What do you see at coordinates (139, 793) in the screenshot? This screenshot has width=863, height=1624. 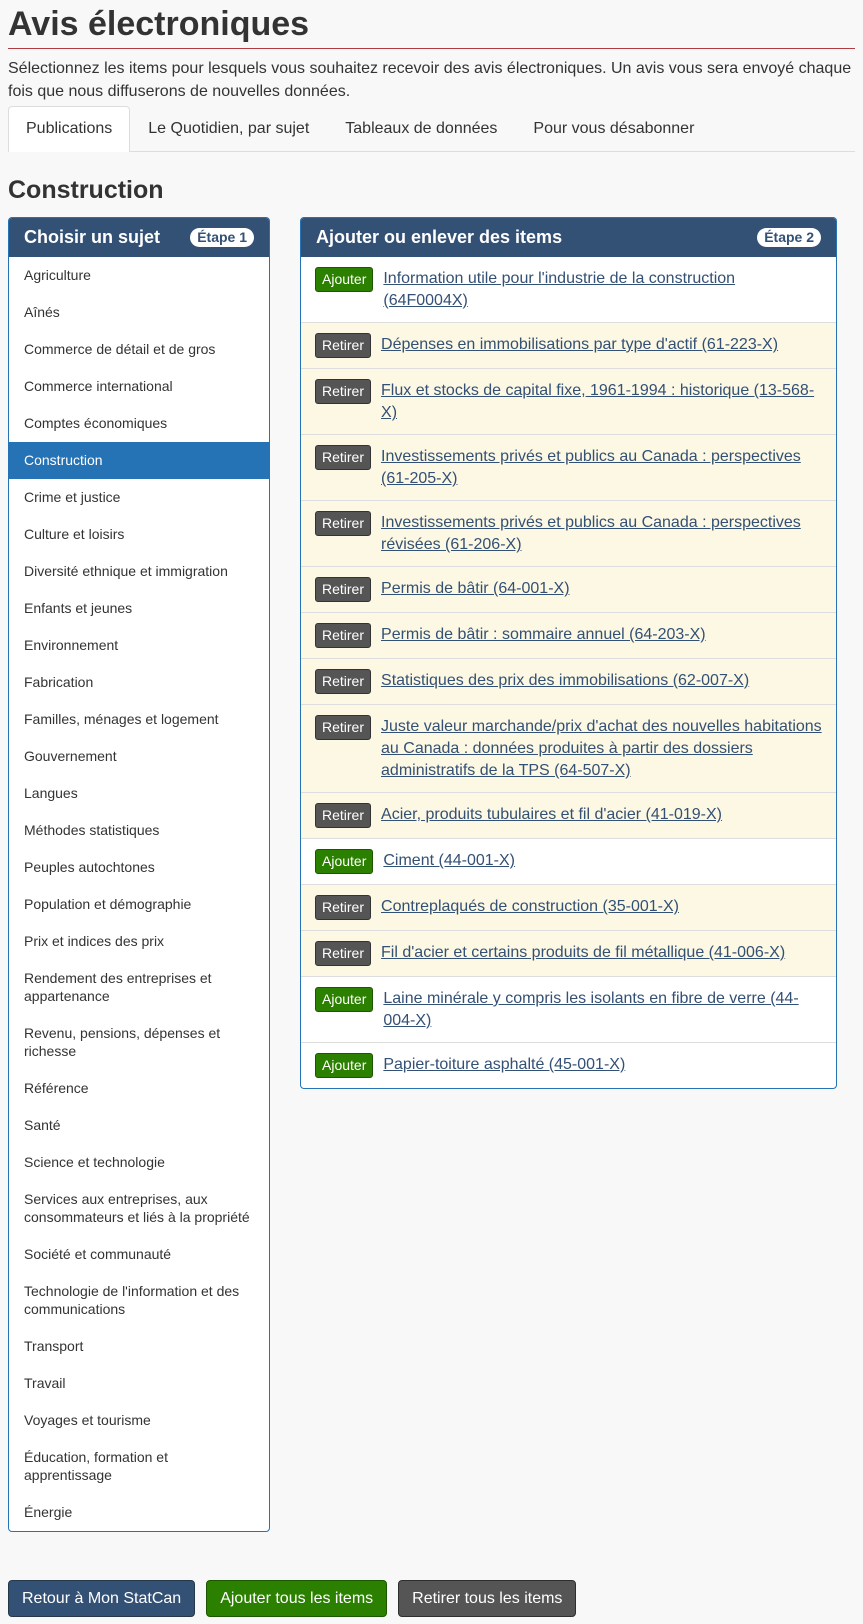 I see `subject-item: Langues` at bounding box center [139, 793].